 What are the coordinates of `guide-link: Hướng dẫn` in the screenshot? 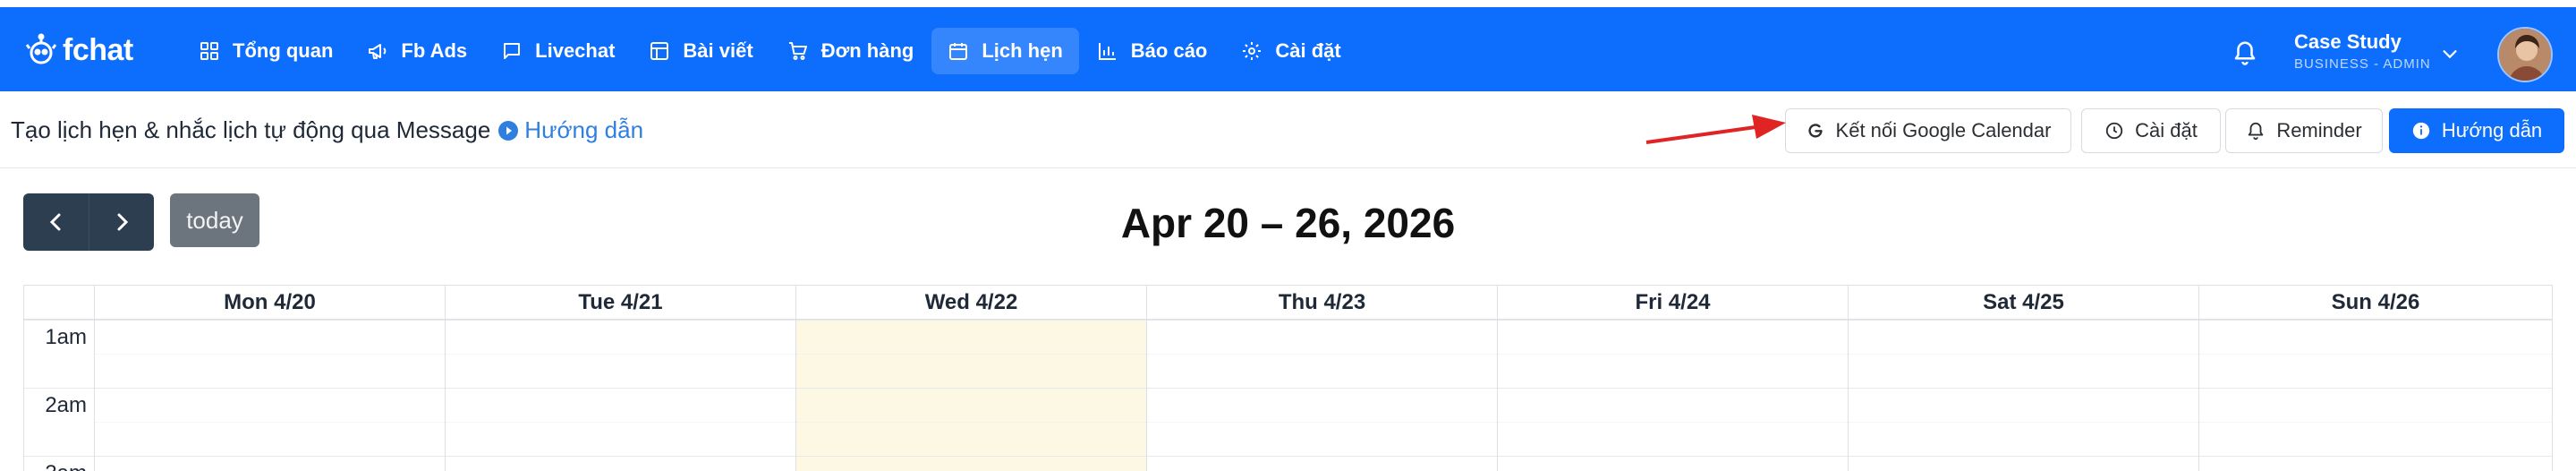 It's located at (570, 130).